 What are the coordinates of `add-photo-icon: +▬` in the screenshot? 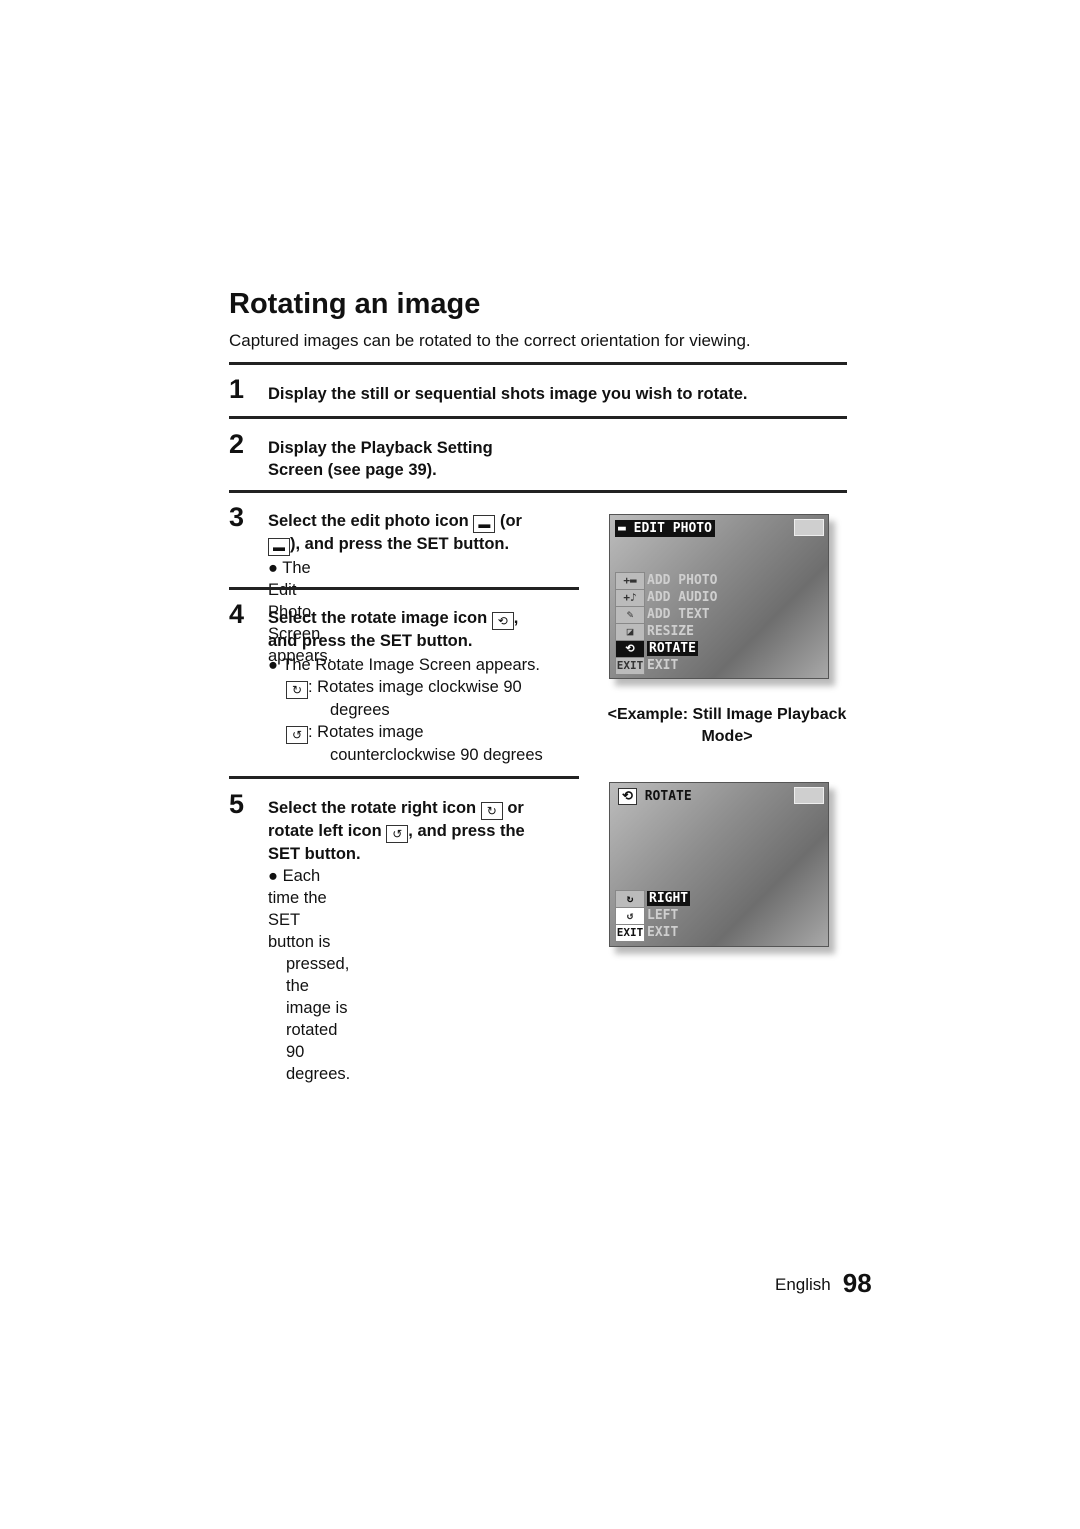 It's located at (630, 580).